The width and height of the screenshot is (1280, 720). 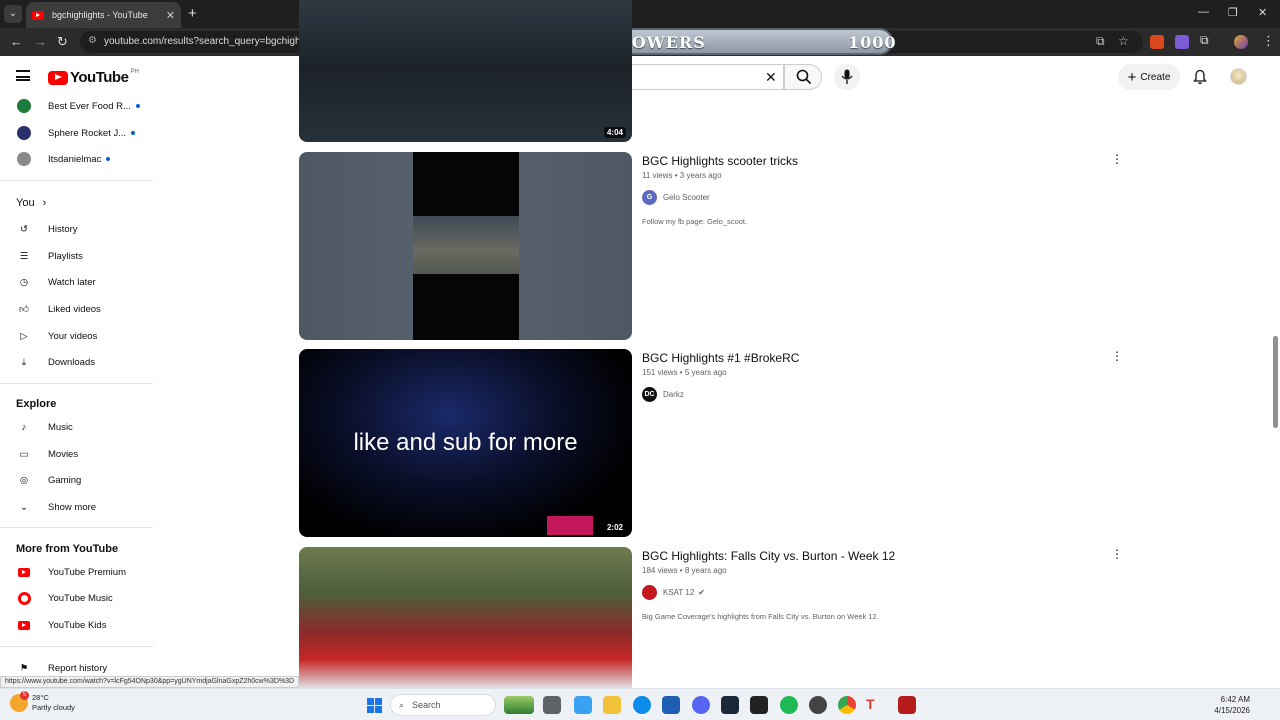 I want to click on bookmark-star-icon: ☆, so click(x=1123, y=41).